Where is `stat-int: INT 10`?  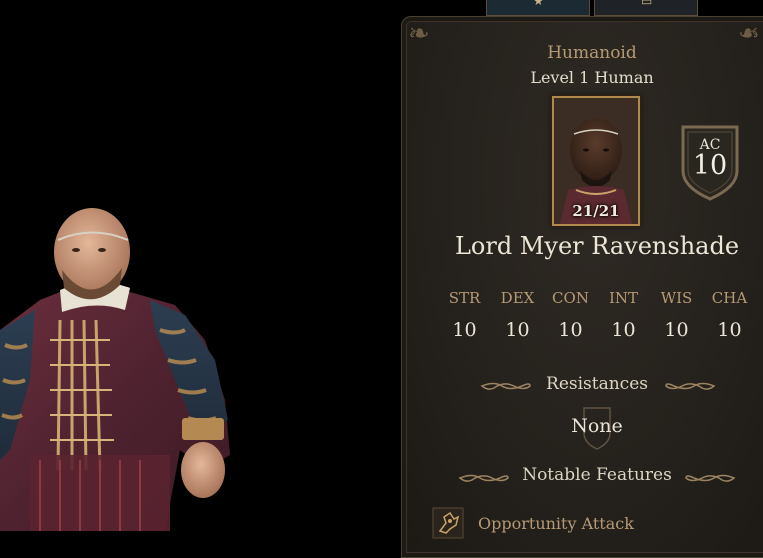 stat-int: INT 10 is located at coordinates (623, 315).